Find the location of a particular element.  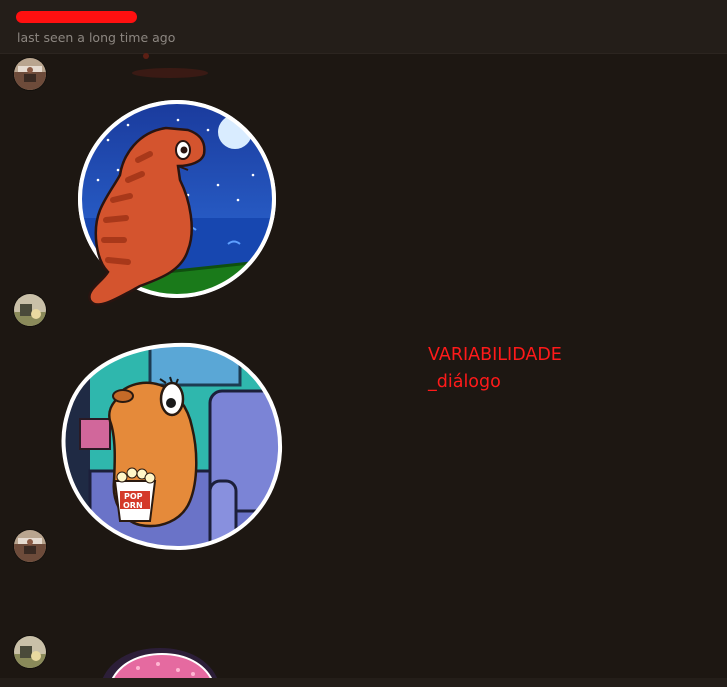

contact-status: last seen a long time ago is located at coordinates (96, 37).